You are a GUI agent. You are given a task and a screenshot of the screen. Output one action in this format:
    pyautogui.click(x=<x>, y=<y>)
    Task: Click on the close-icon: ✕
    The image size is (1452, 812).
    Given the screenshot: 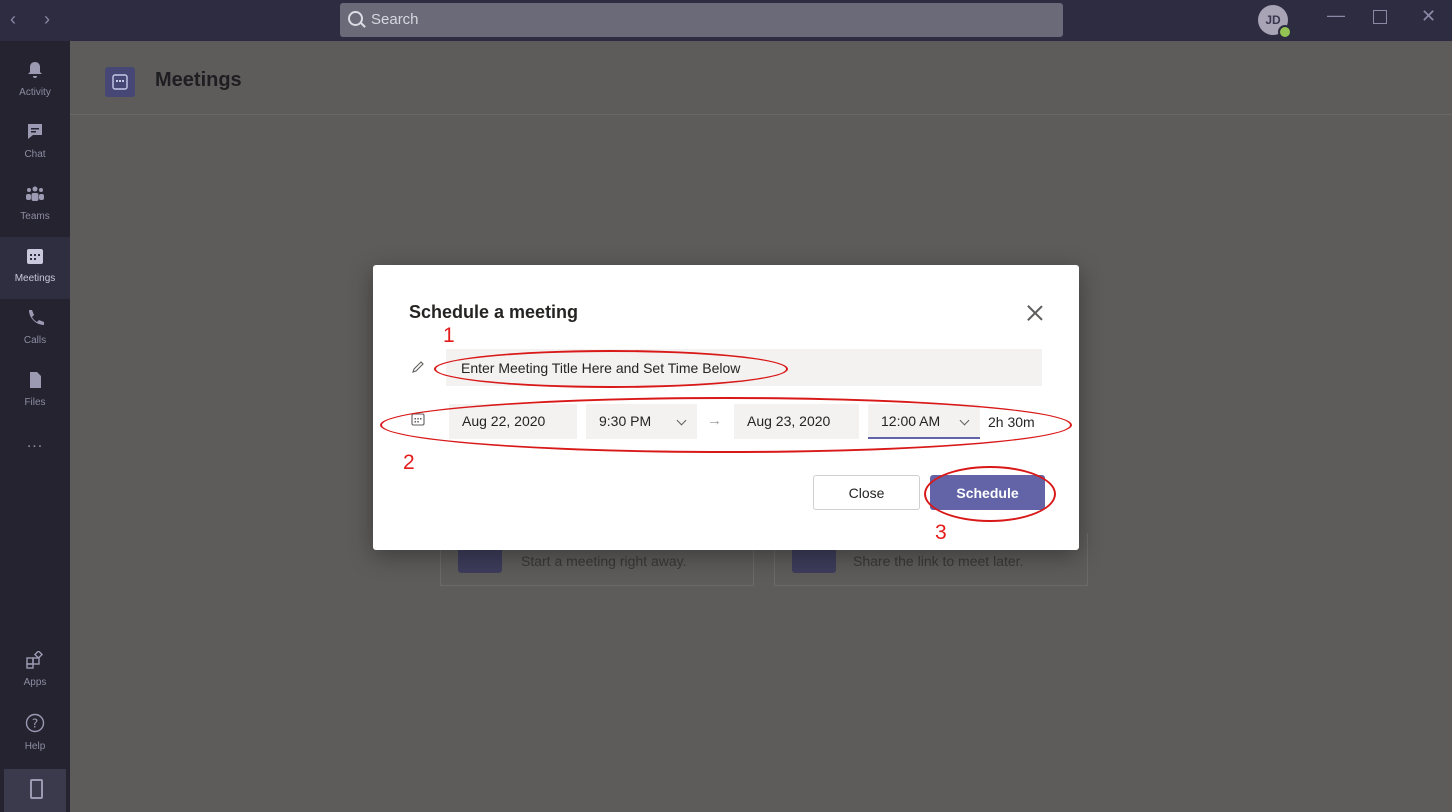 What is the action you would take?
    pyautogui.click(x=1428, y=16)
    